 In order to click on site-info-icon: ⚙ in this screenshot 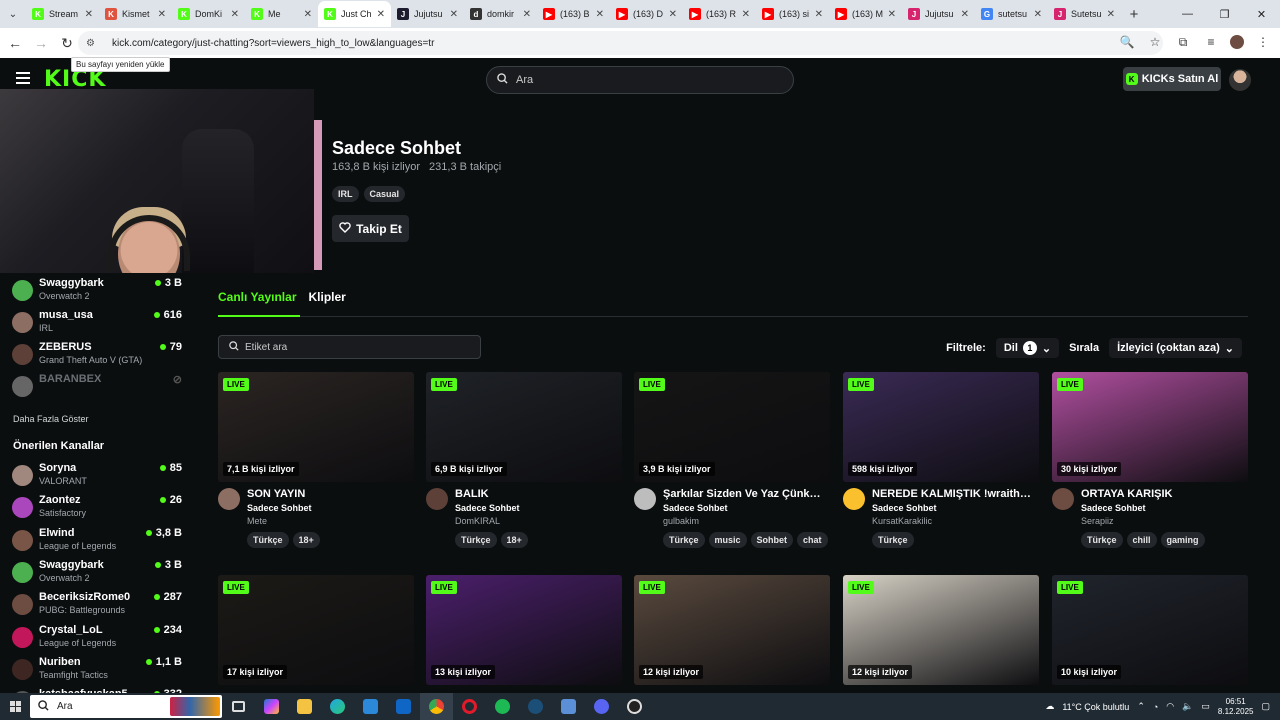, I will do `click(93, 43)`.